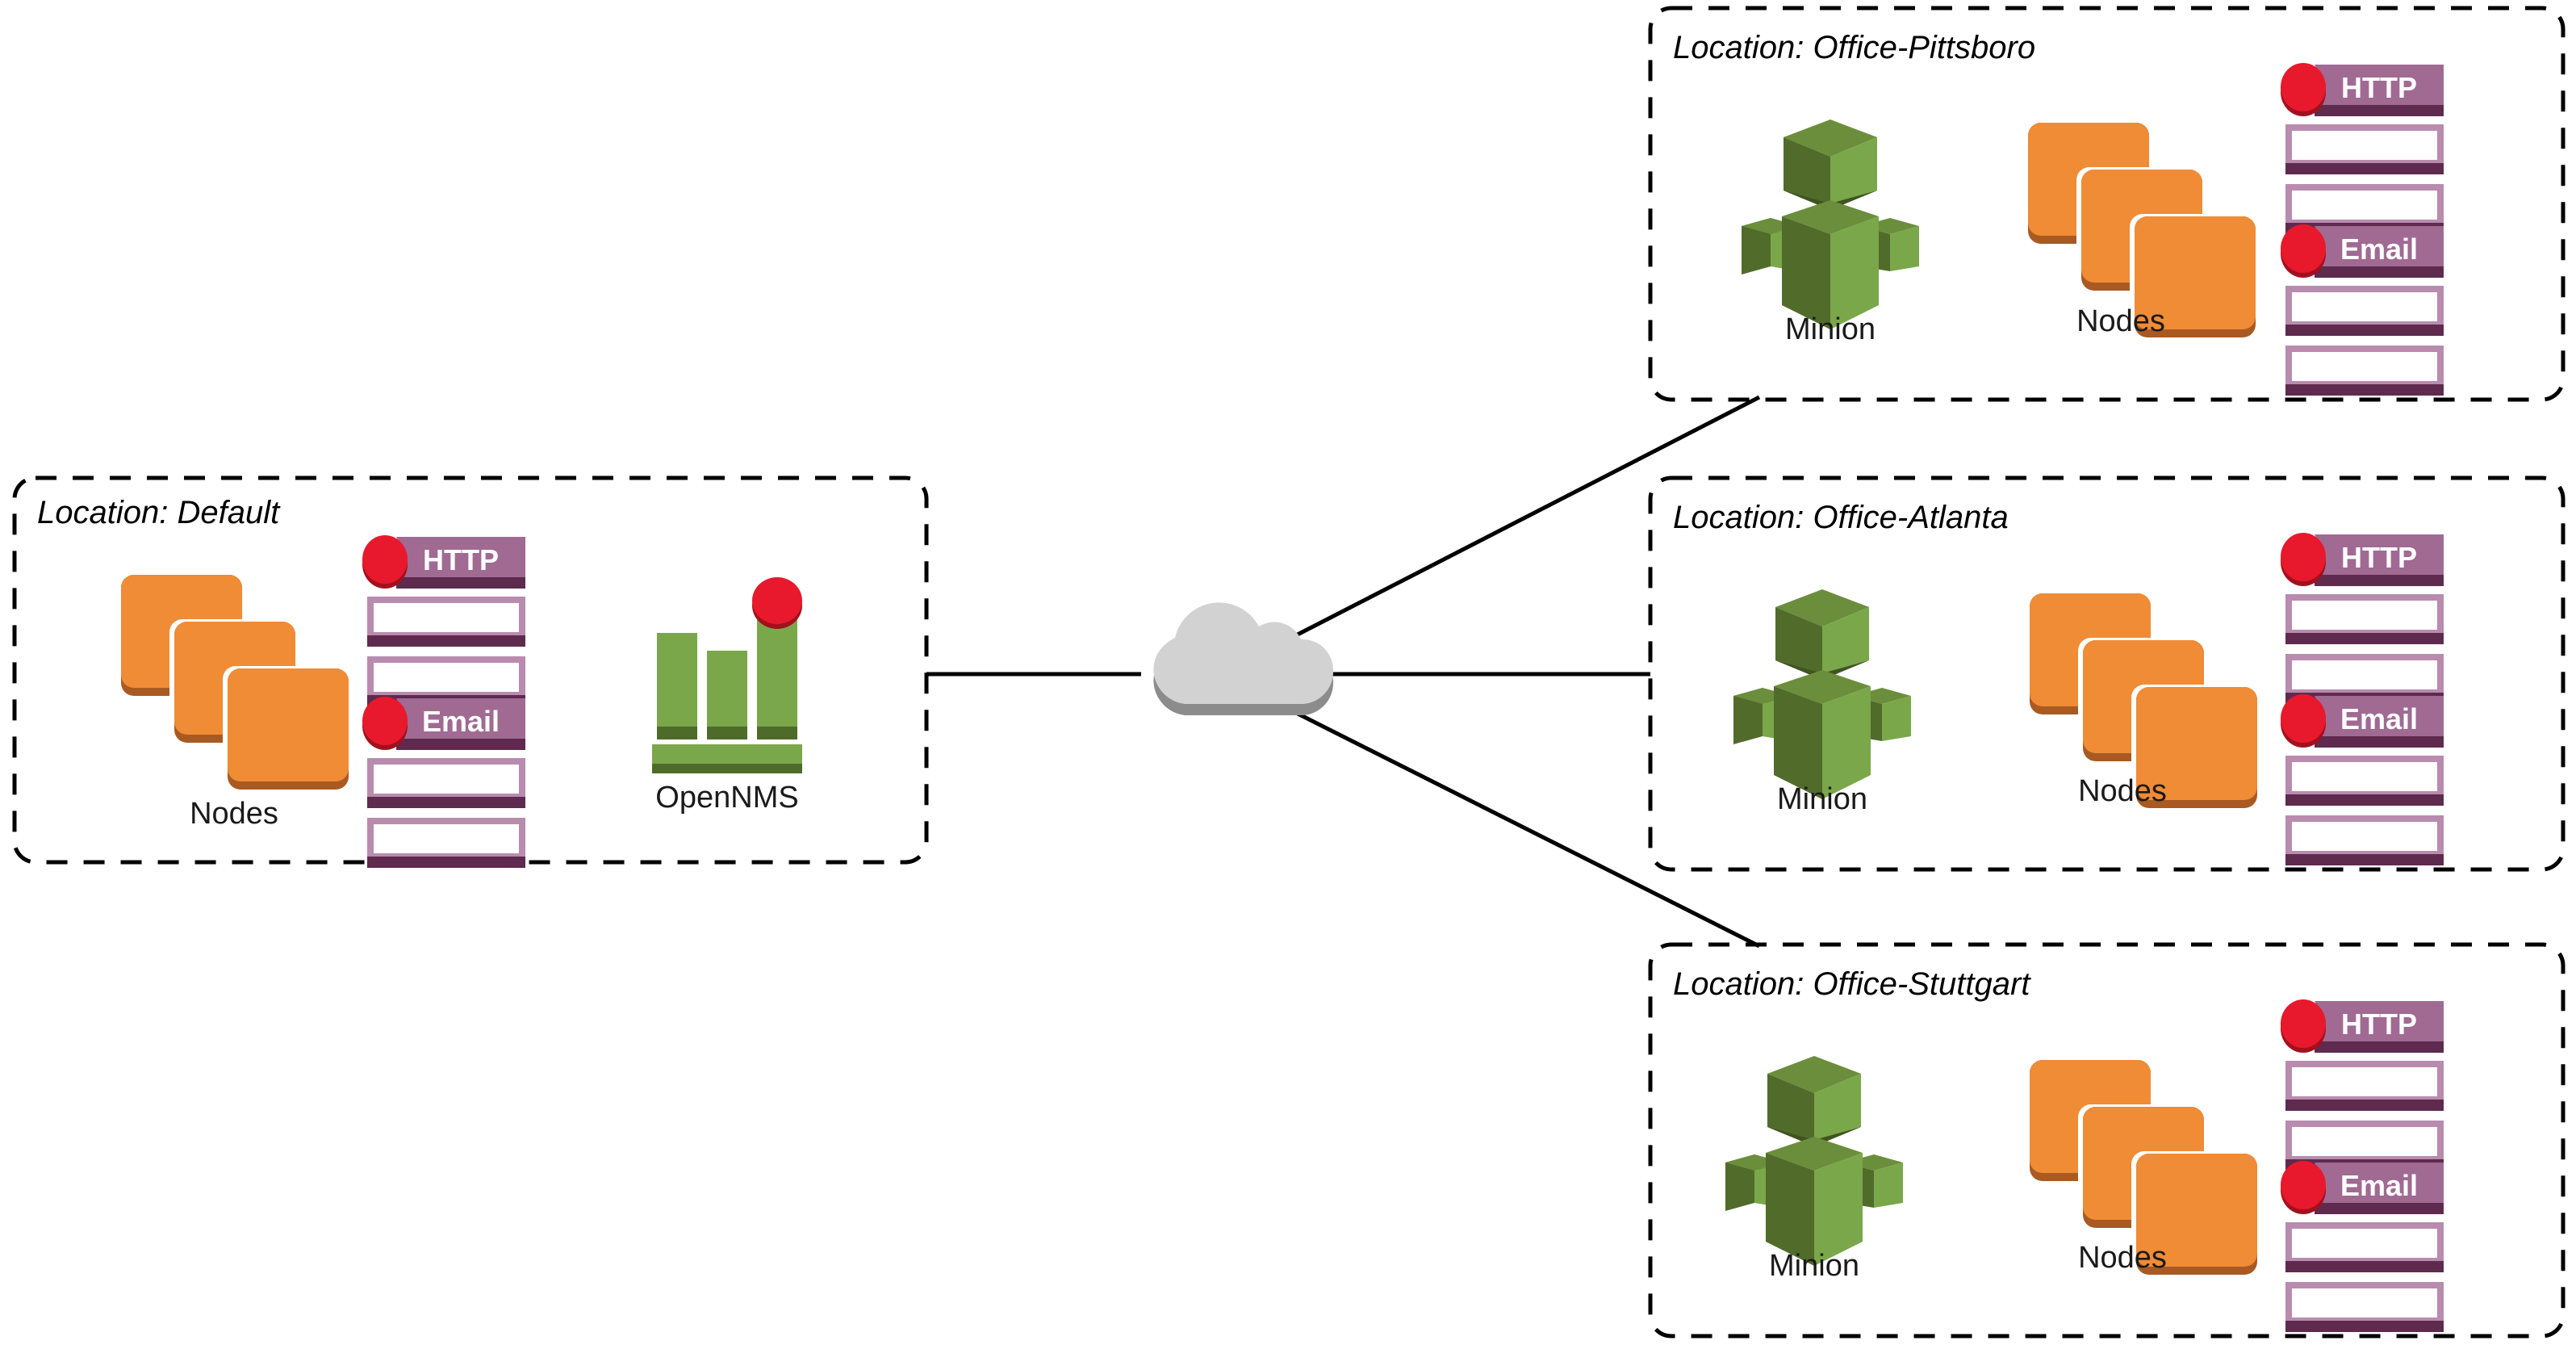 The height and width of the screenshot is (1349, 2576). I want to click on service-block-email-pittsboro: Email, so click(2362, 310).